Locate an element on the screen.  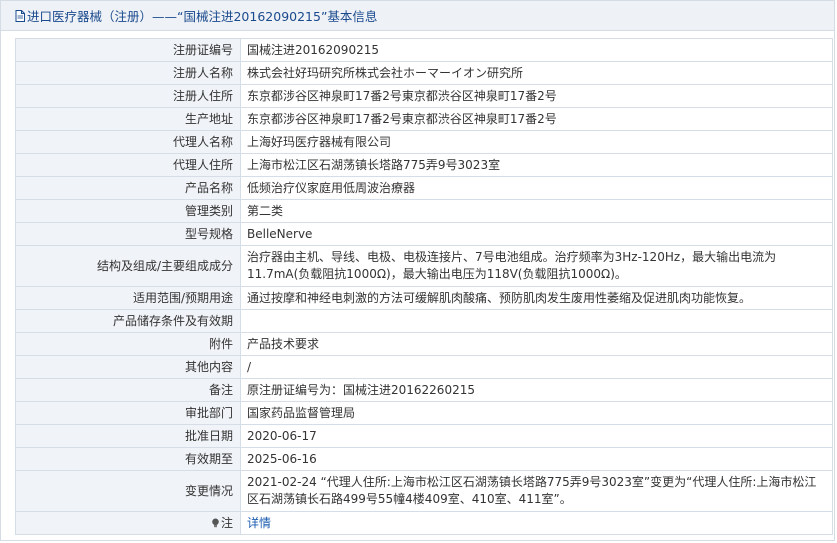
row-label: 产品名称 is located at coordinates (128, 188).